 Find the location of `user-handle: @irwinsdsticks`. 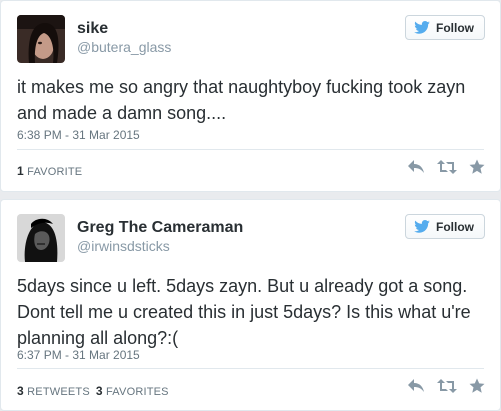

user-handle: @irwinsdsticks is located at coordinates (123, 246).